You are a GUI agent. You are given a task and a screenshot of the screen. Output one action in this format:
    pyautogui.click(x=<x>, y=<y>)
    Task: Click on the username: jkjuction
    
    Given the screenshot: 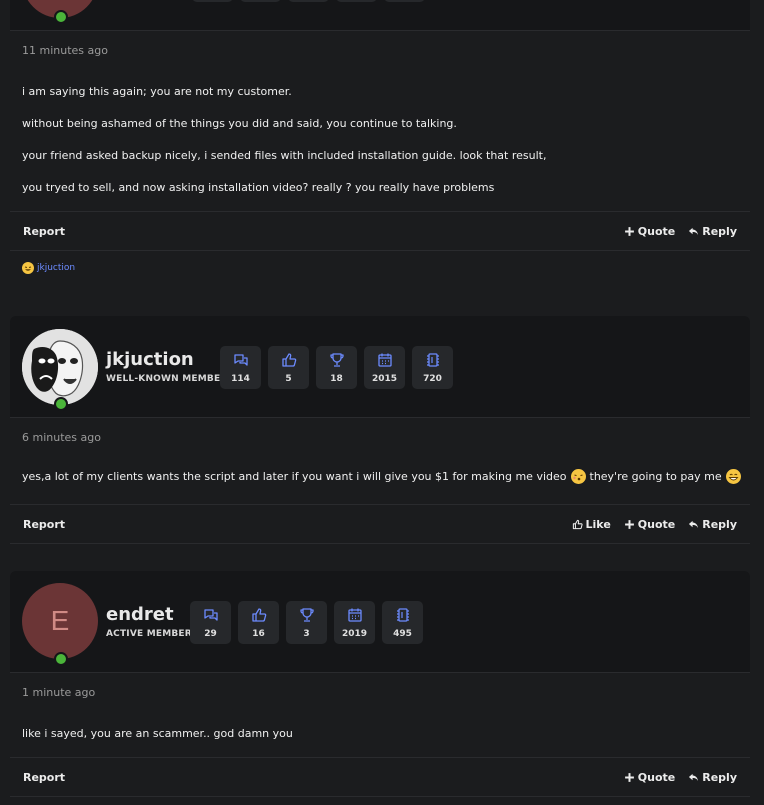 What is the action you would take?
    pyautogui.click(x=150, y=359)
    